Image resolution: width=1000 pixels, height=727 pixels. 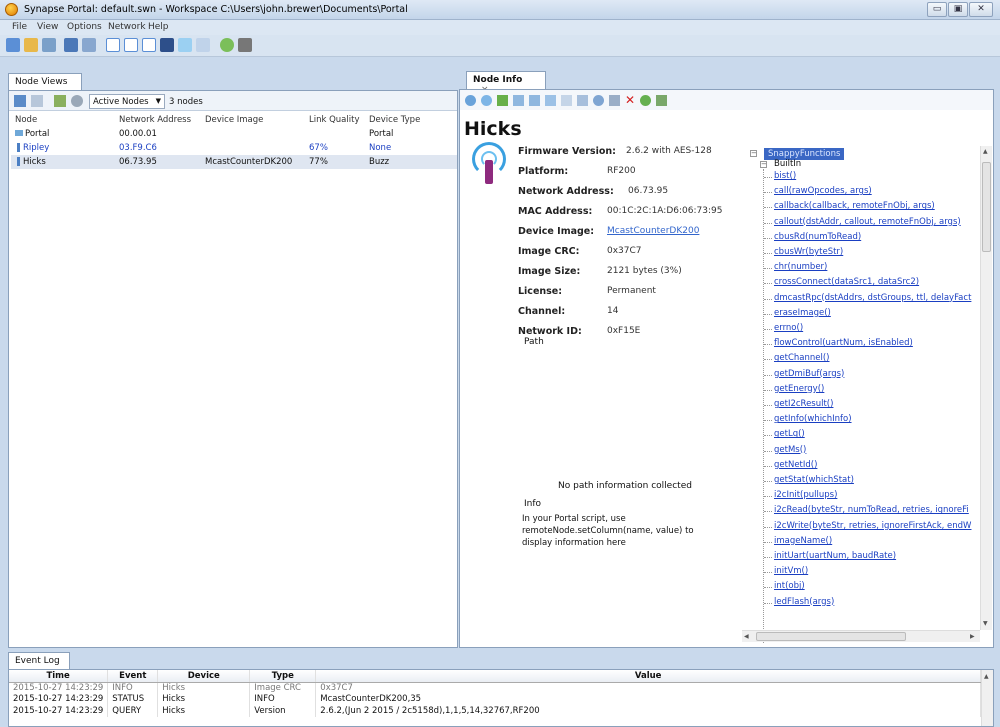 What do you see at coordinates (283, 676) in the screenshot?
I see `col-type: Type` at bounding box center [283, 676].